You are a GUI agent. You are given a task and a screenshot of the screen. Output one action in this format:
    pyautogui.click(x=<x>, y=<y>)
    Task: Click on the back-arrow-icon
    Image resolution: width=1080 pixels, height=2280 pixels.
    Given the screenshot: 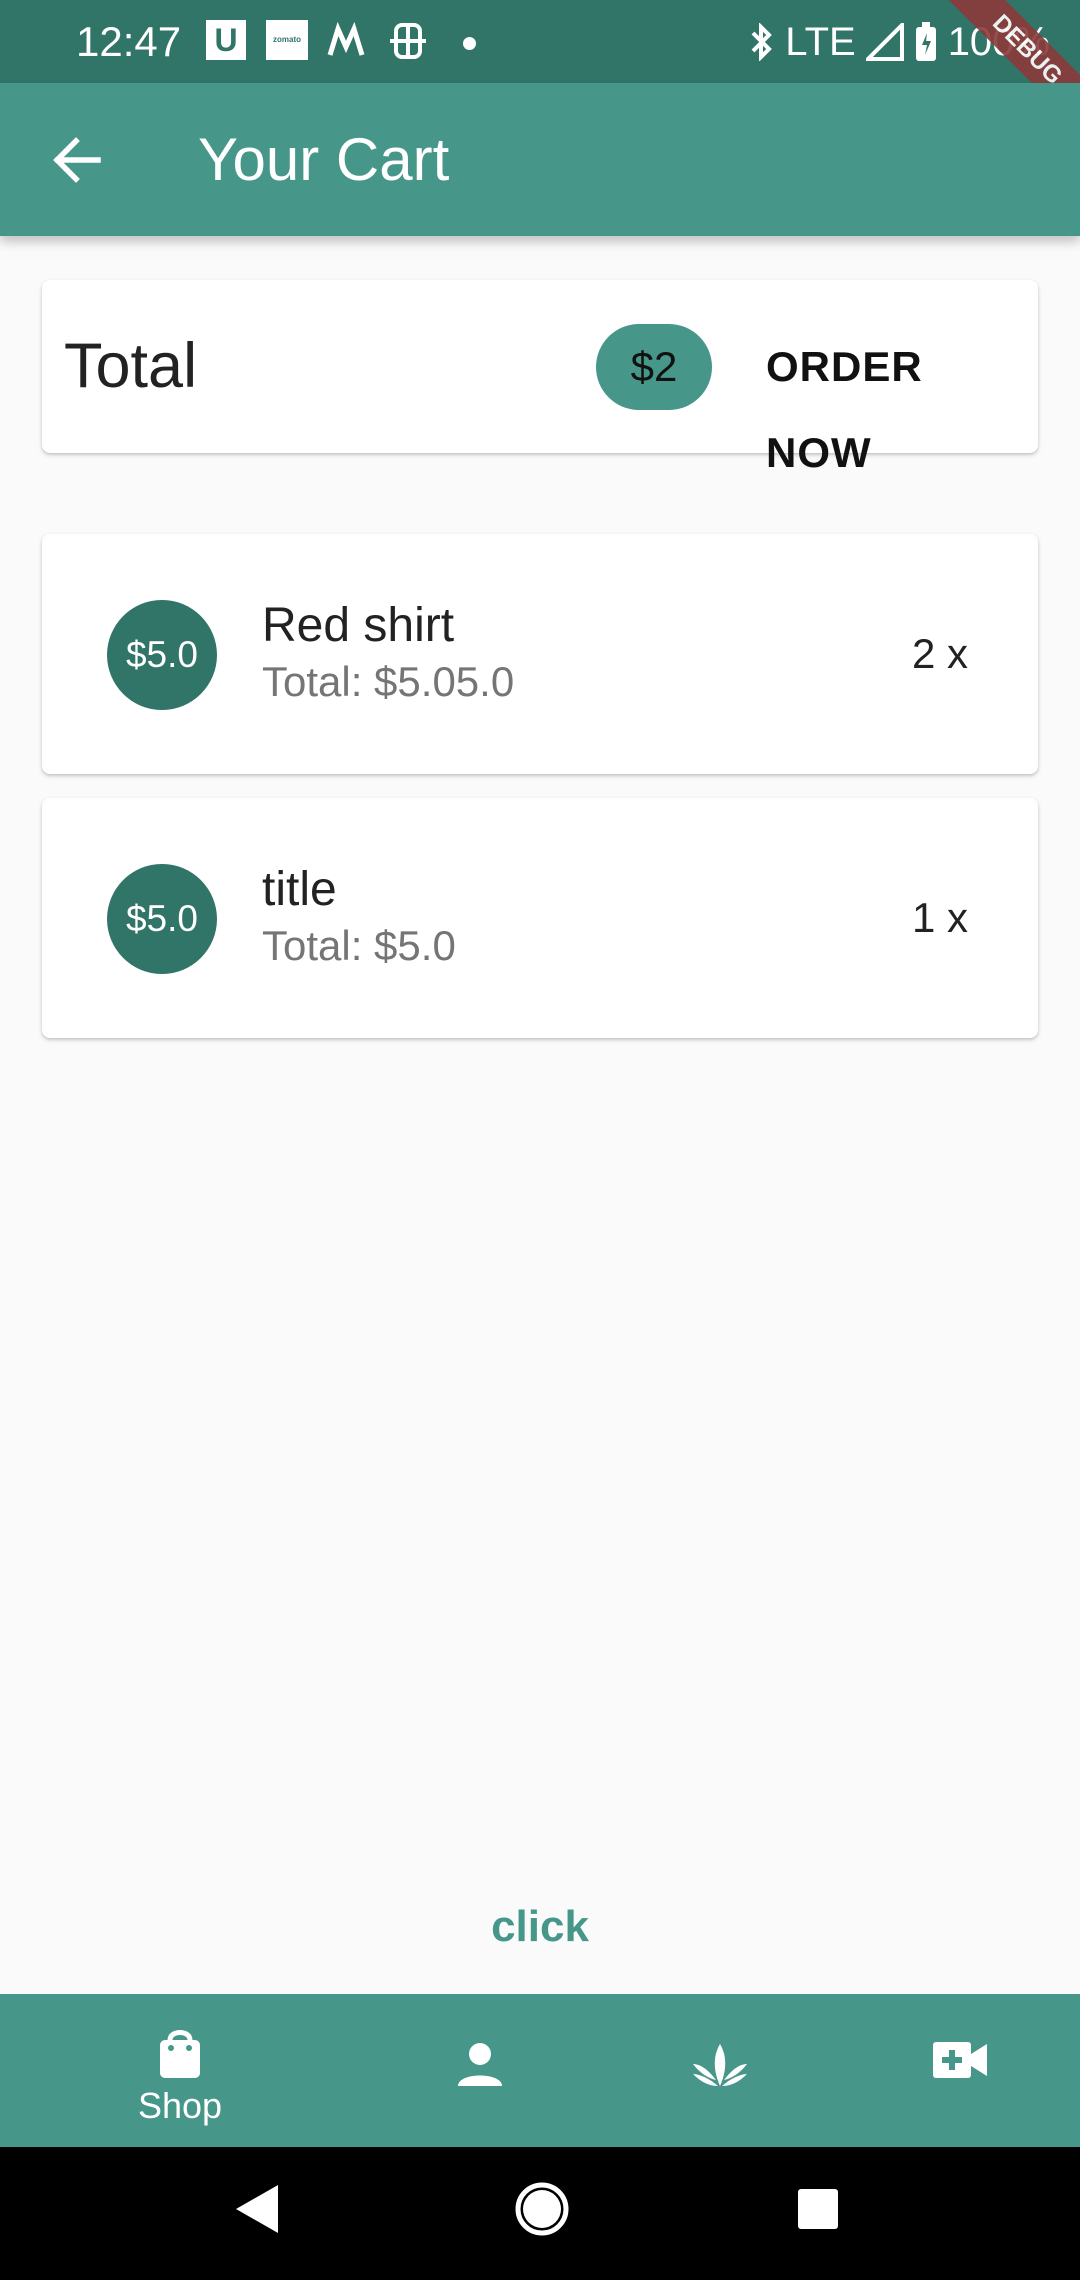 What is the action you would take?
    pyautogui.click(x=77, y=160)
    